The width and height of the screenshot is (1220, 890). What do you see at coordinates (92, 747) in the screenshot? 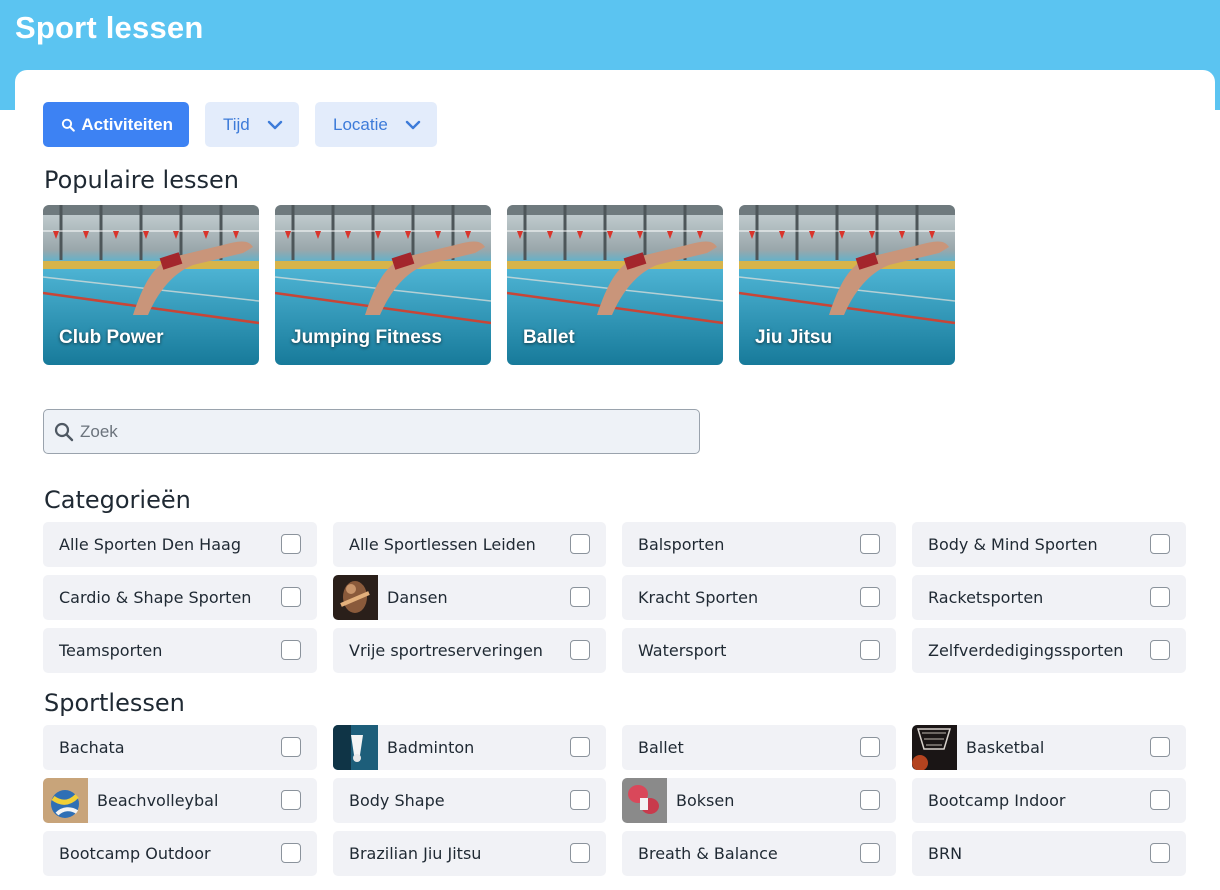
I see `lesson-label: Bachata` at bounding box center [92, 747].